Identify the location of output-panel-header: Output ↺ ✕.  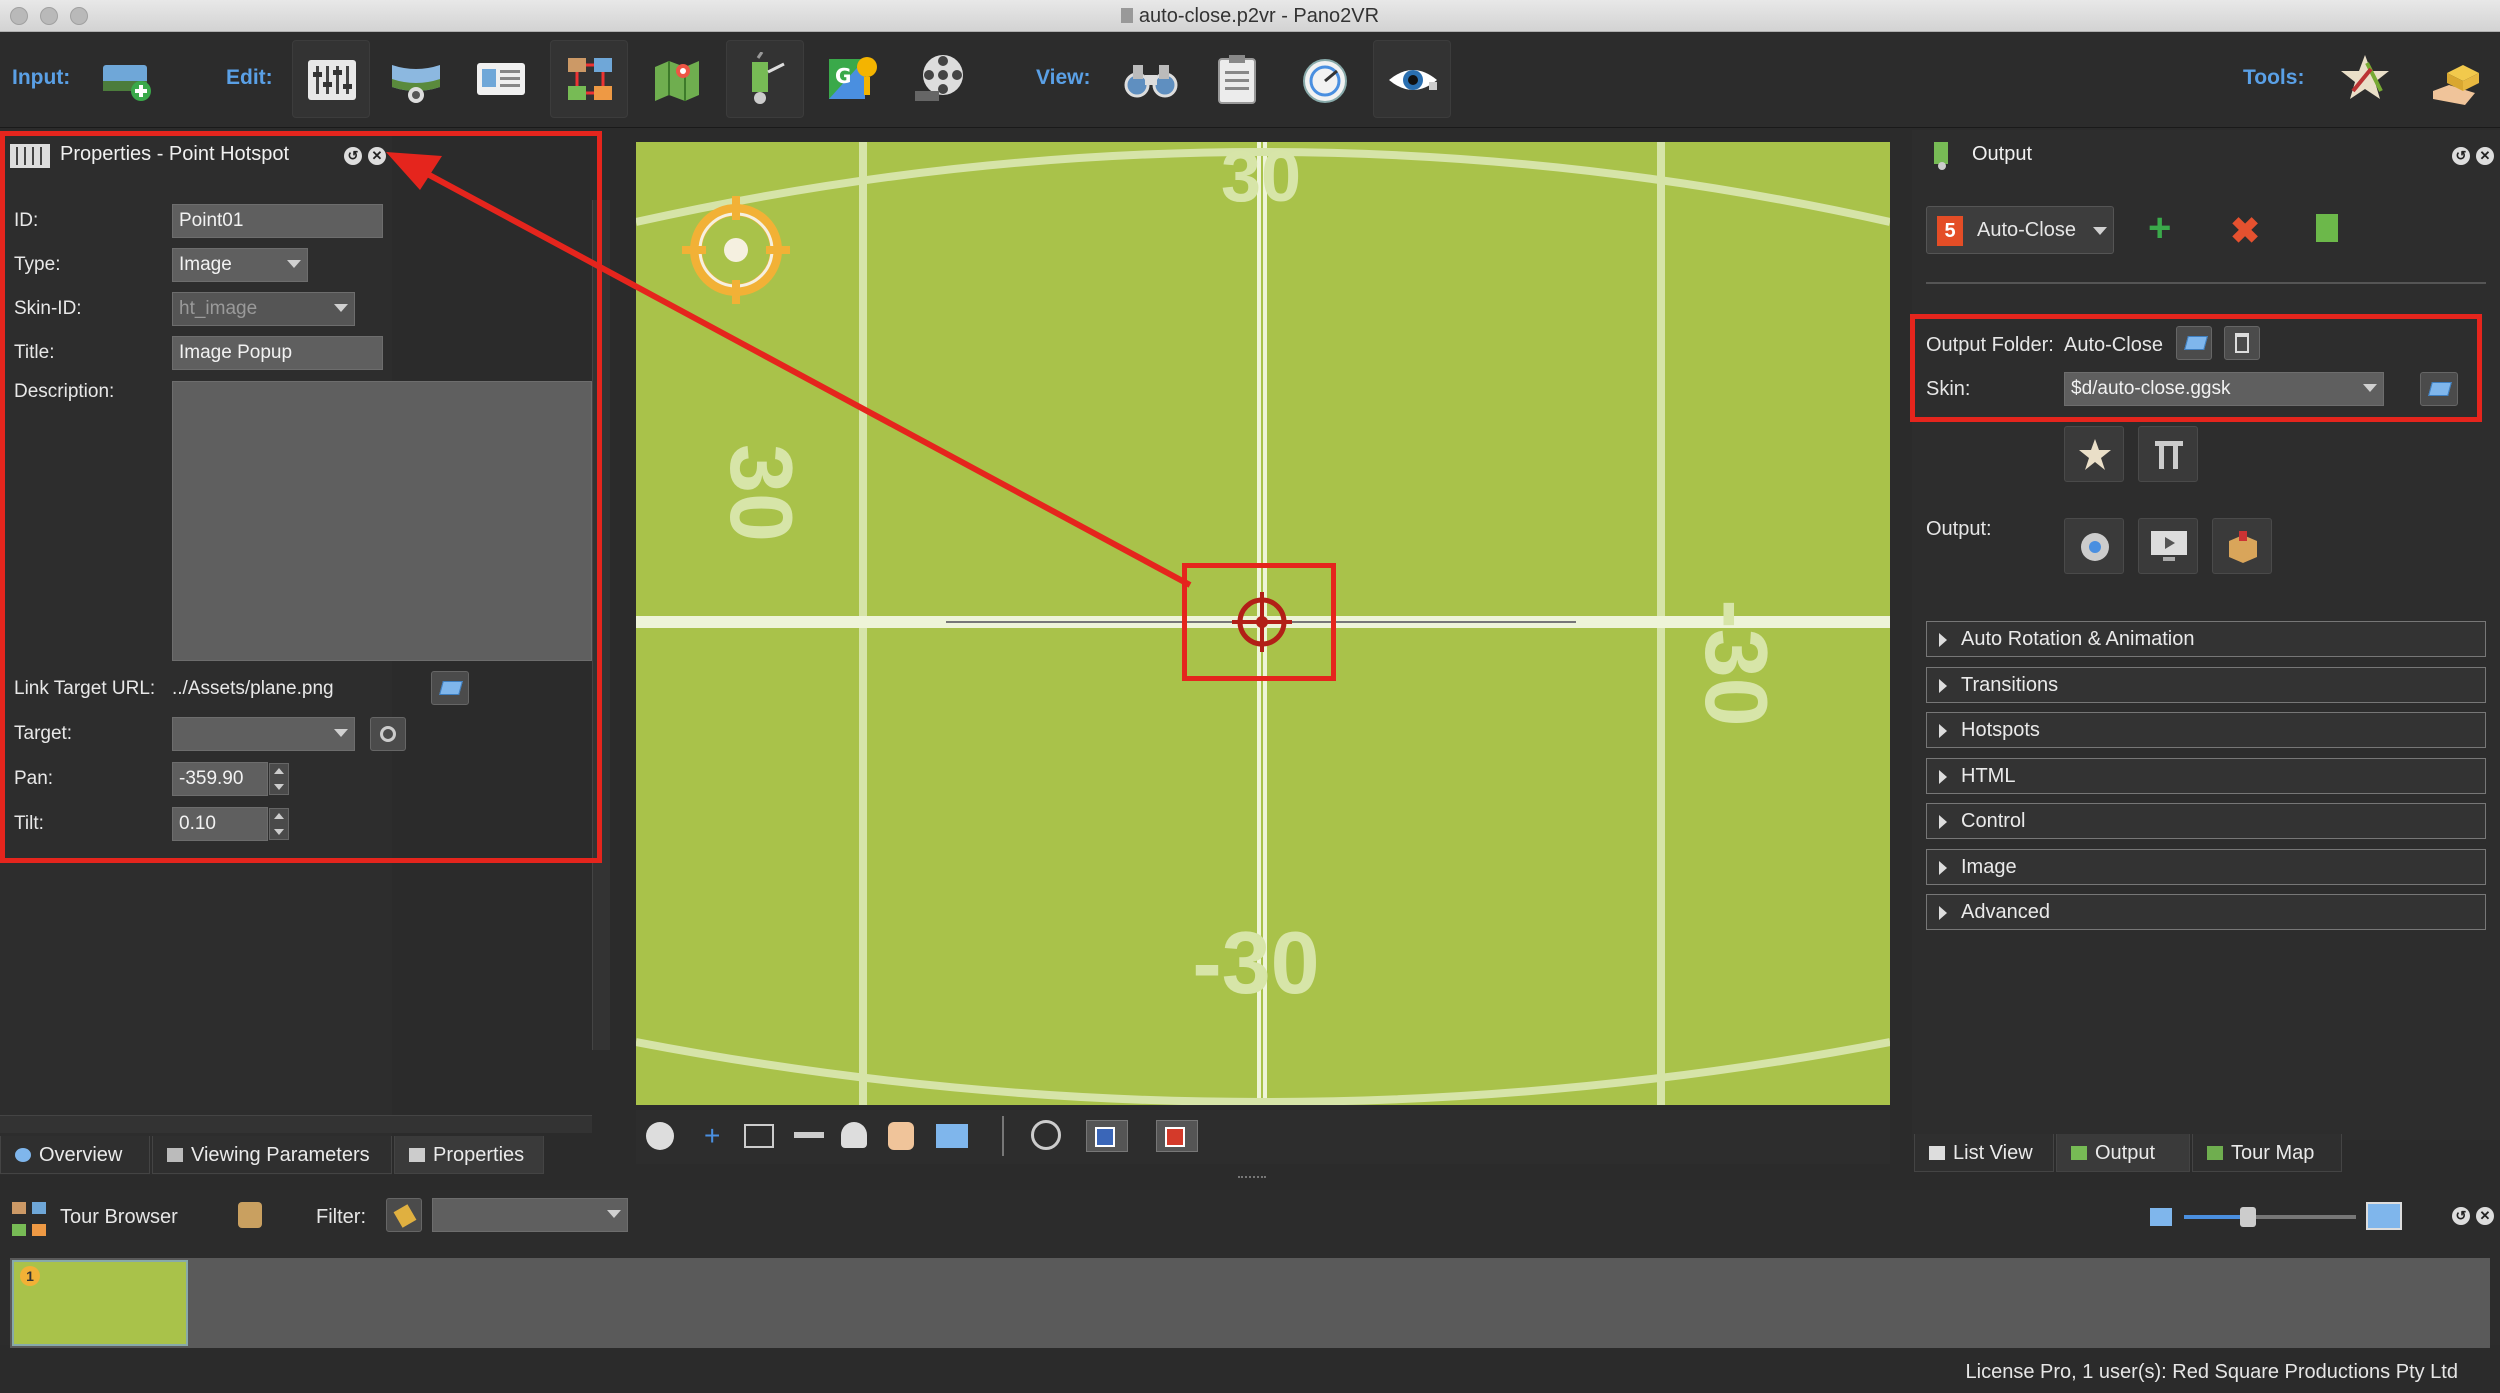
(2206, 153).